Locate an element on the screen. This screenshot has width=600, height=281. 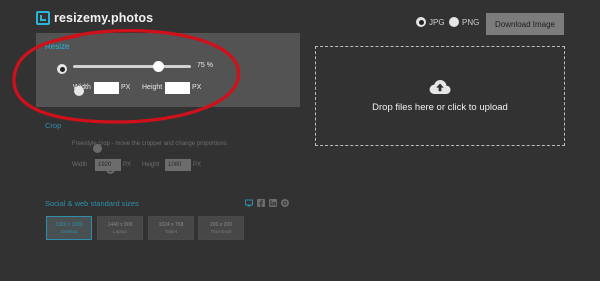
logo: resizemy.photos is located at coordinates (94, 18).